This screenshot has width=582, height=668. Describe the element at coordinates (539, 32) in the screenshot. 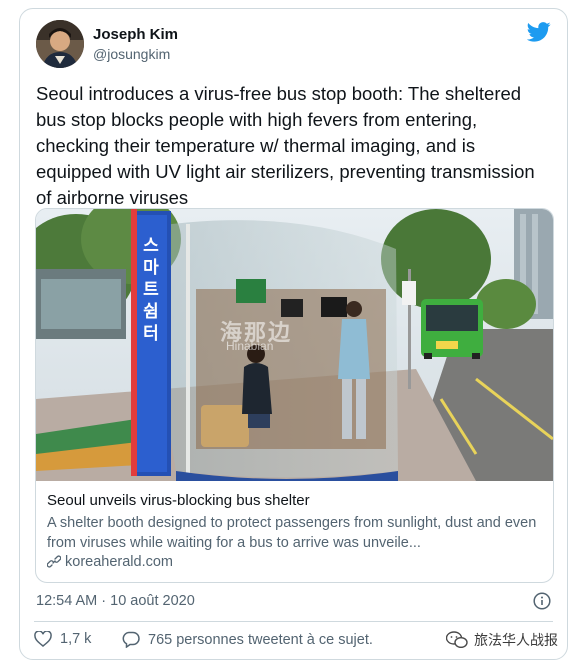

I see `twitter-bird-icon` at that location.